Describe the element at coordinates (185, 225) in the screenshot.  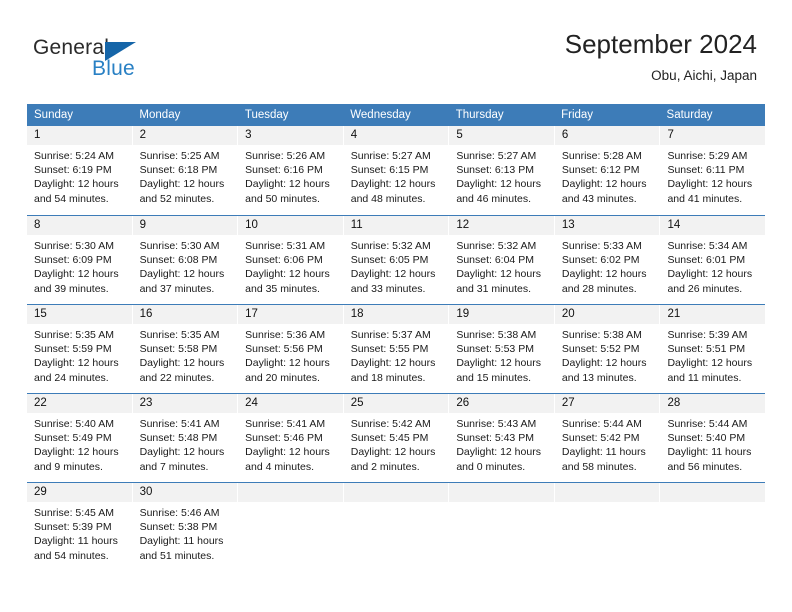
I see `day-number: 9` at that location.